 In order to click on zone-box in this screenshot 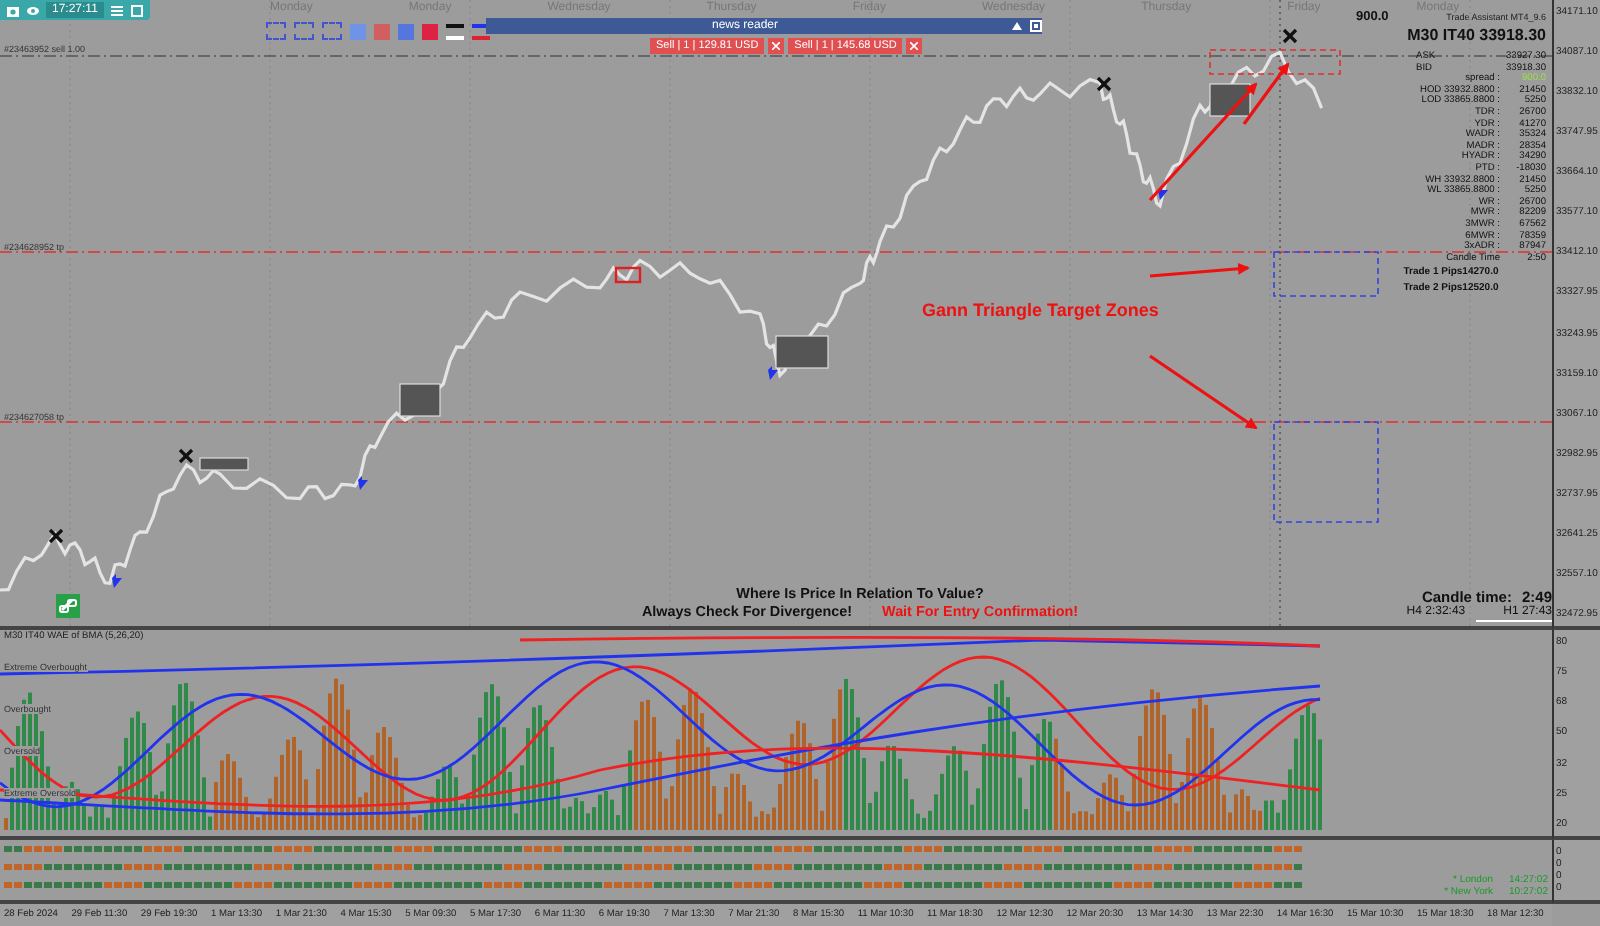, I will do `click(1275, 62)`.